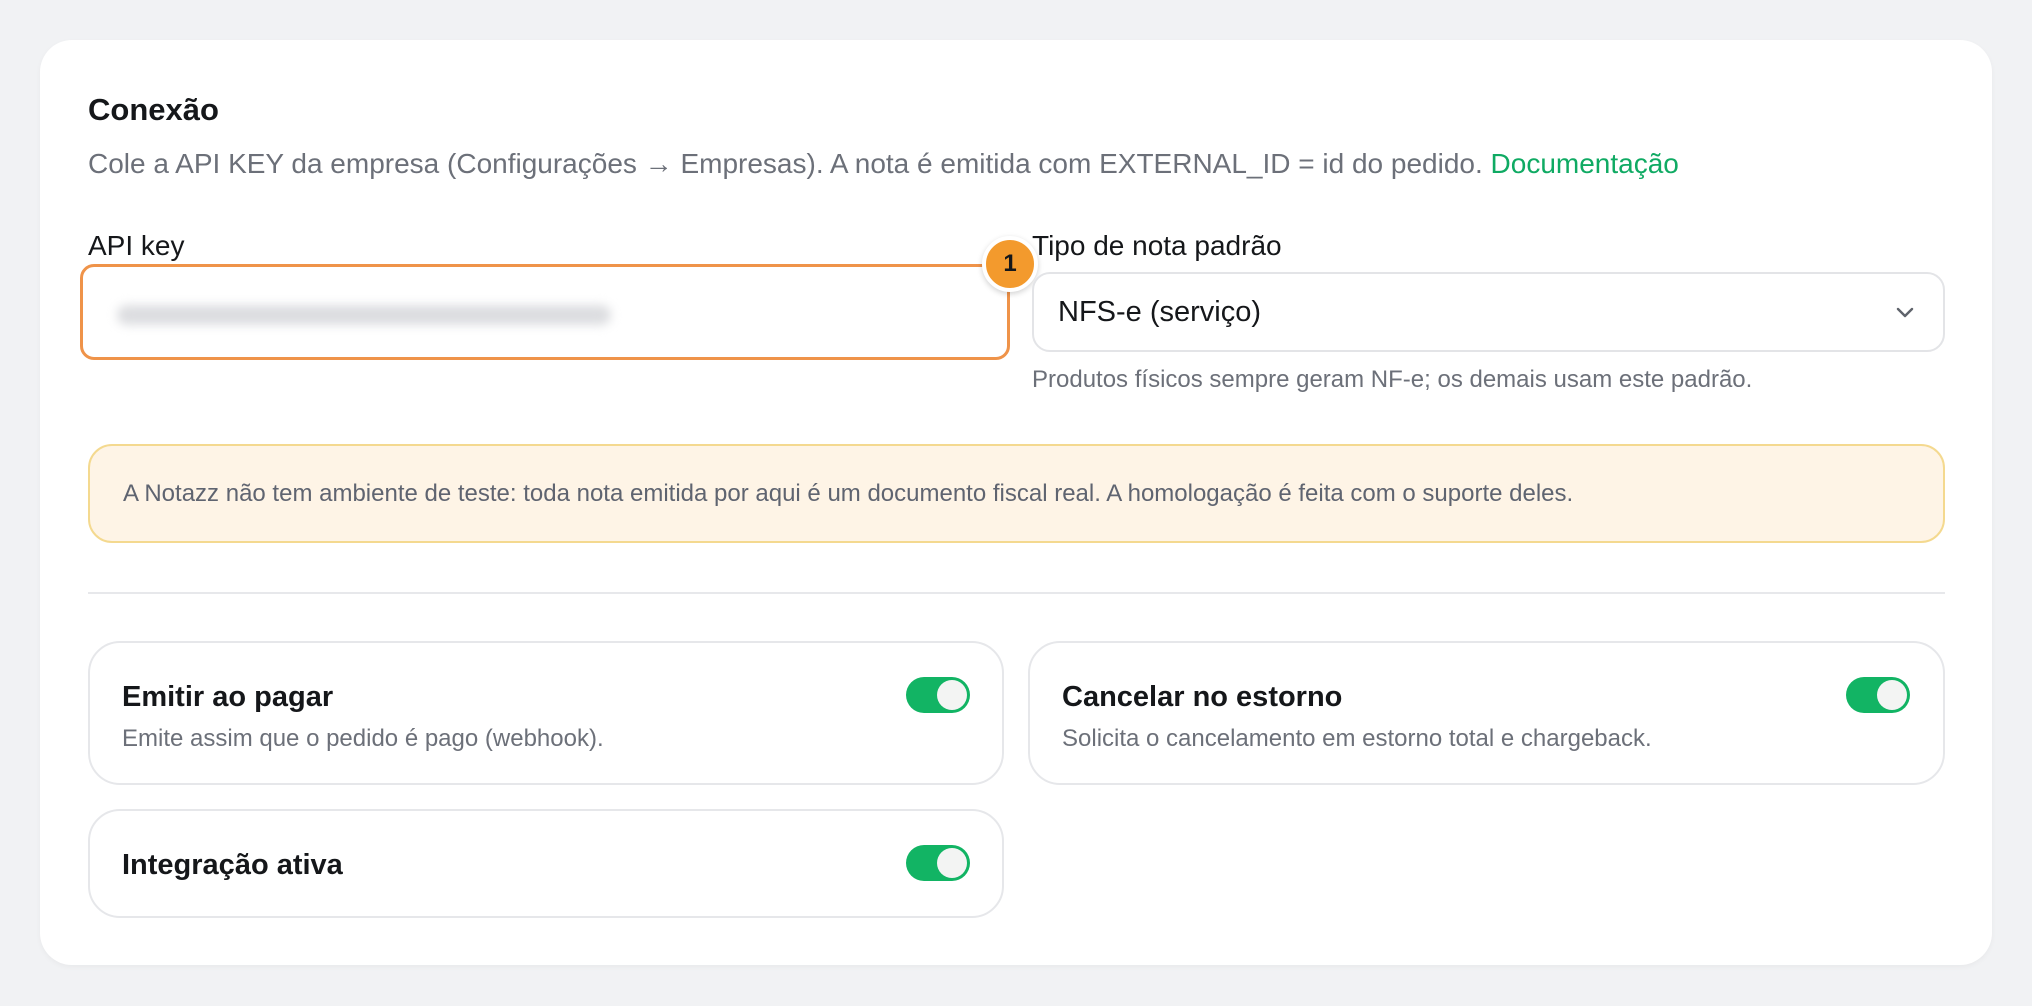 This screenshot has height=1006, width=2032. Describe the element at coordinates (232, 865) in the screenshot. I see `option-title: Integração ativa` at that location.